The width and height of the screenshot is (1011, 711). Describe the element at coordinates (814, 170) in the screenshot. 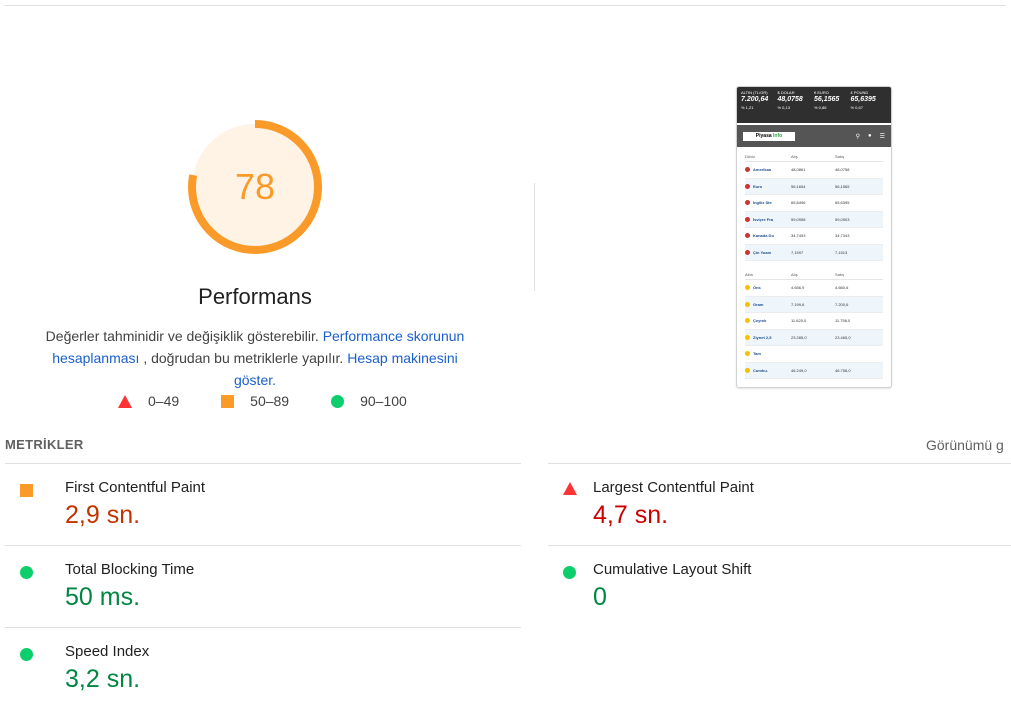

I see `thumb-table-row: Amerikan 48,0861 48,0758` at that location.